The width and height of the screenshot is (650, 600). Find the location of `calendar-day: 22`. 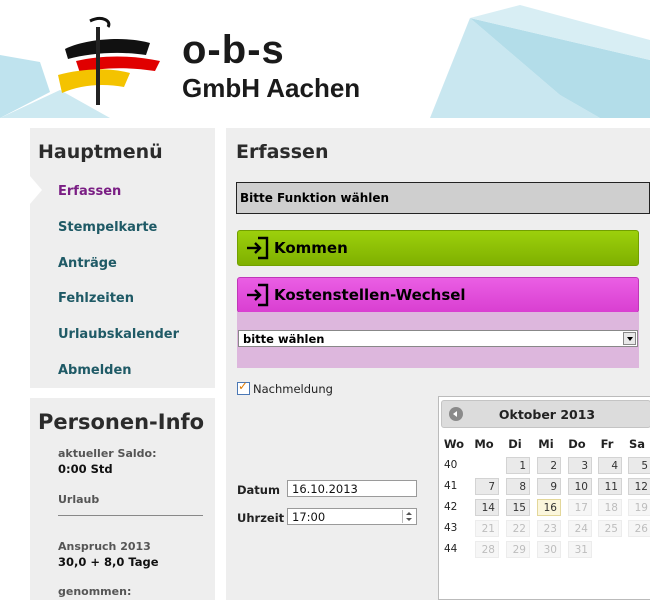

calendar-day: 22 is located at coordinates (518, 528).